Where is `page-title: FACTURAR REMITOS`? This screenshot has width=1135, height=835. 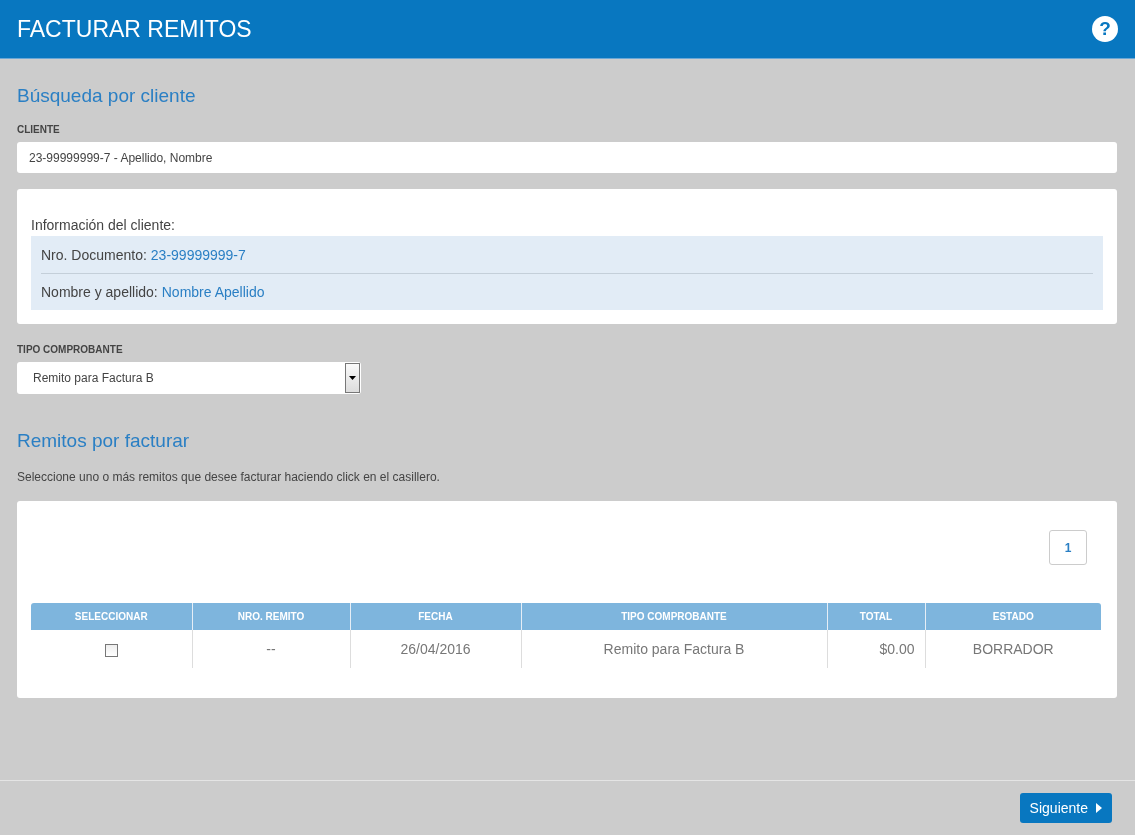 page-title: FACTURAR REMITOS is located at coordinates (134, 29).